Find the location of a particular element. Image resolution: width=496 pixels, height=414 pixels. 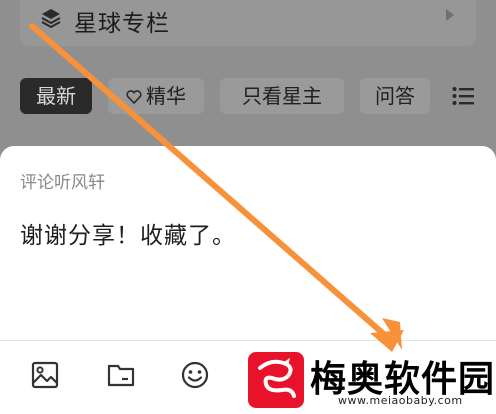

folder-icon is located at coordinates (121, 375).